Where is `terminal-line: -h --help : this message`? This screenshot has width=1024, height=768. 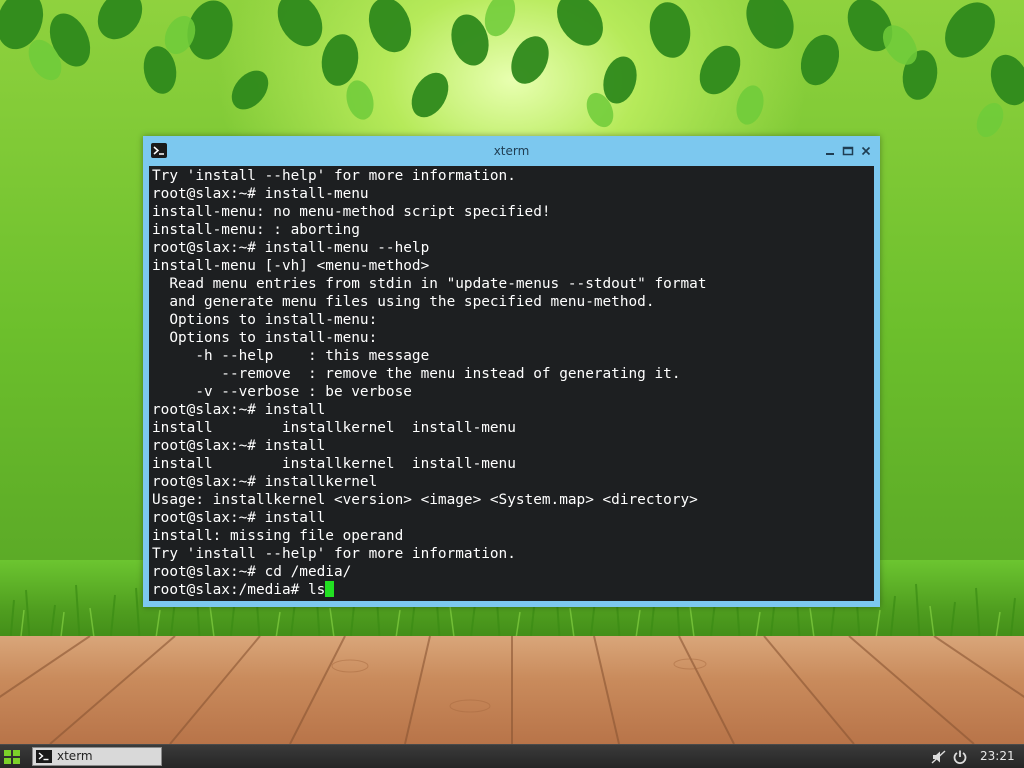 terminal-line: -h --help : this message is located at coordinates (291, 356).